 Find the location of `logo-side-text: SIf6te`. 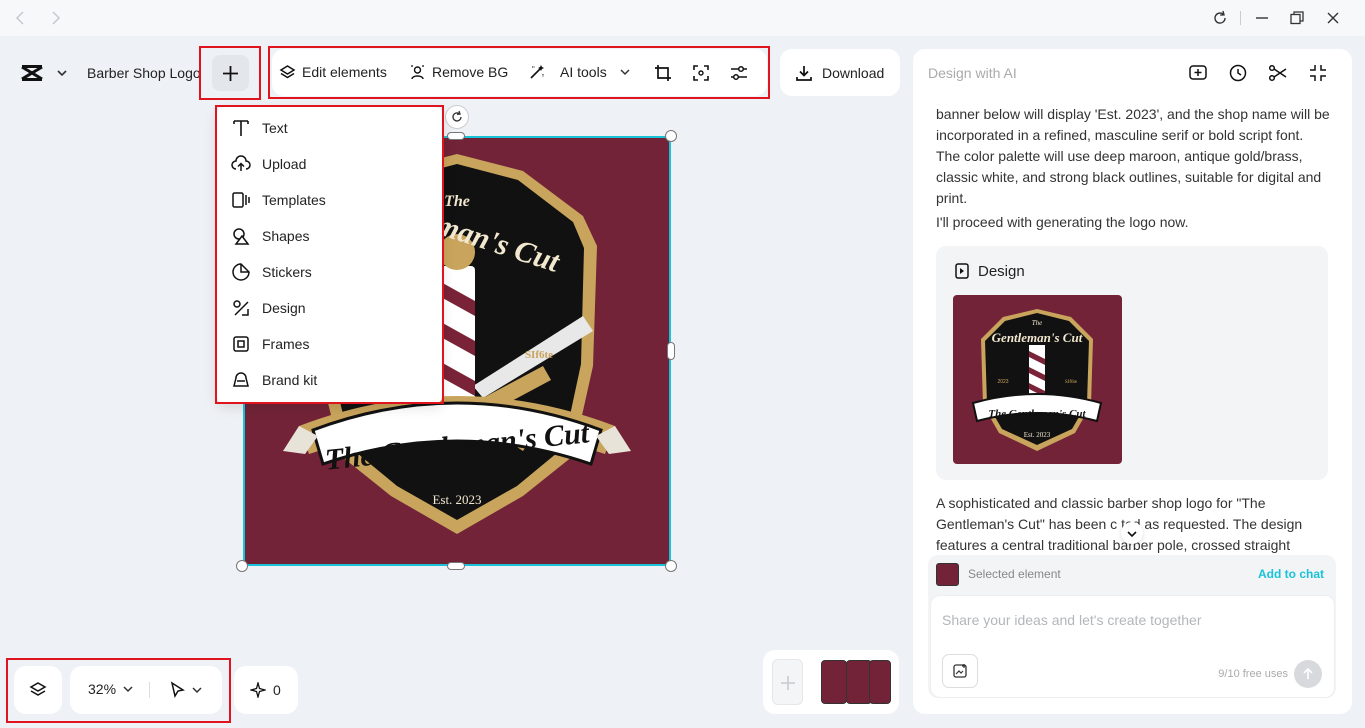

logo-side-text: SIf6te is located at coordinates (539, 355).